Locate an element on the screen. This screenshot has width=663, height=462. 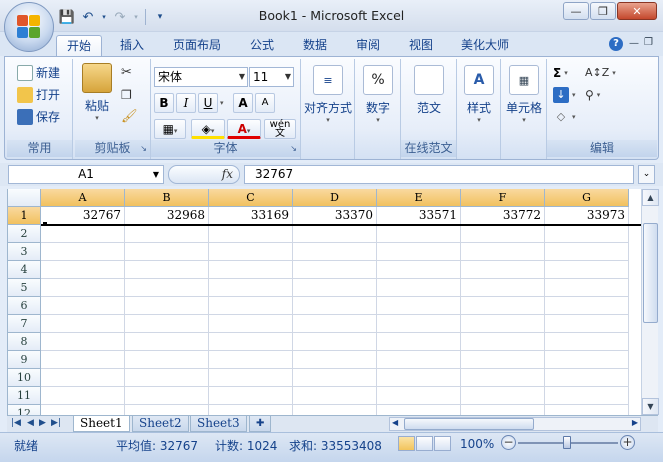
horizontal-scrollbar: ◀ ▶ is located at coordinates (515, 424).